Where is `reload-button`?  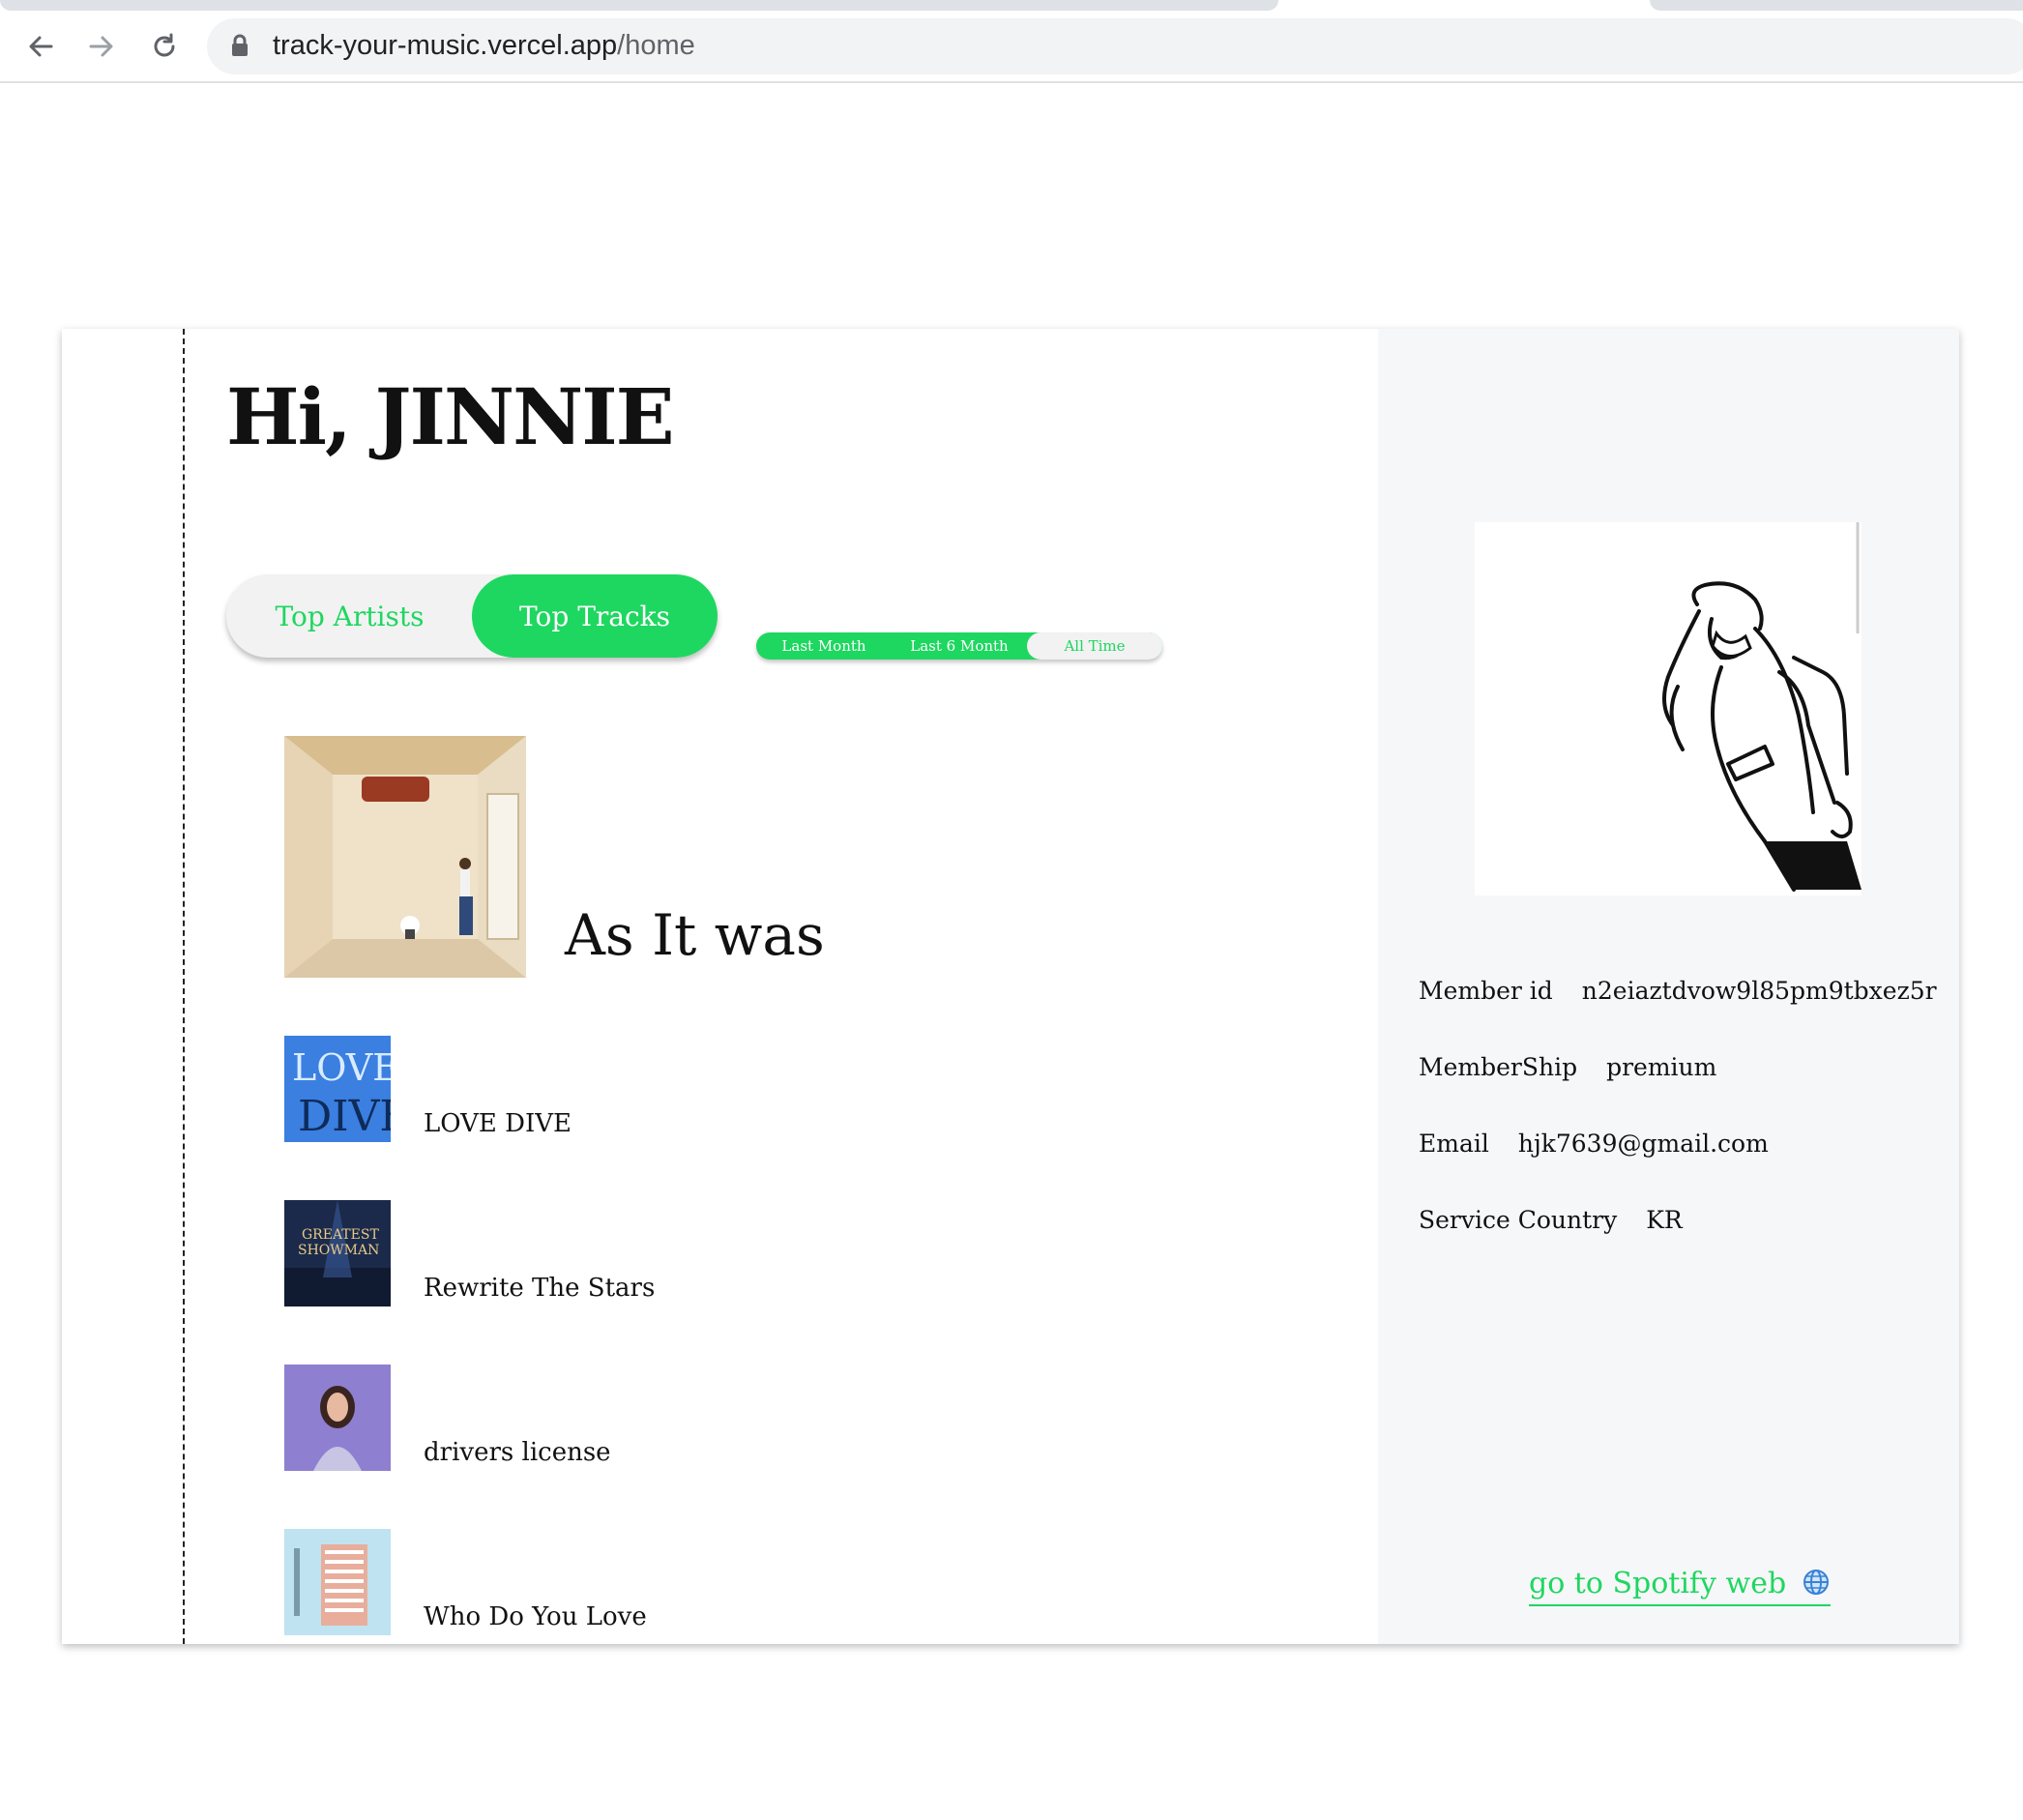 reload-button is located at coordinates (164, 47).